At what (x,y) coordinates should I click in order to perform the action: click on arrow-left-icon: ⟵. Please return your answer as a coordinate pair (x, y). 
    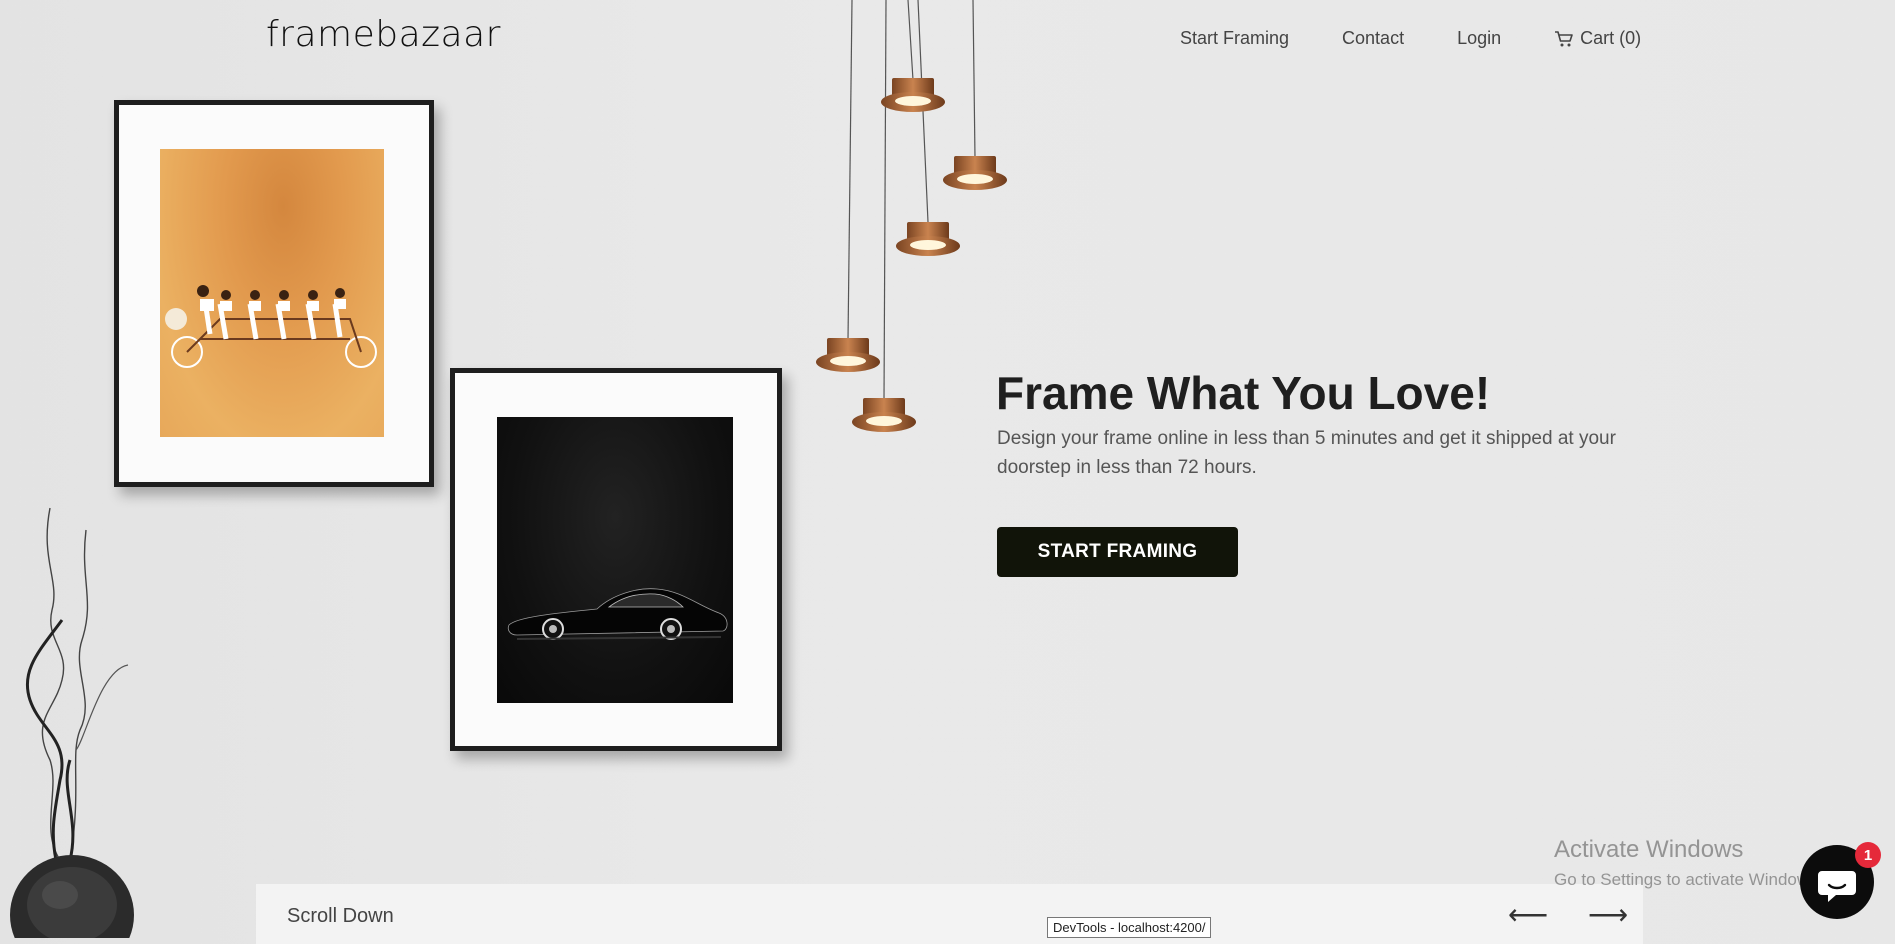
    Looking at the image, I should click on (1528, 914).